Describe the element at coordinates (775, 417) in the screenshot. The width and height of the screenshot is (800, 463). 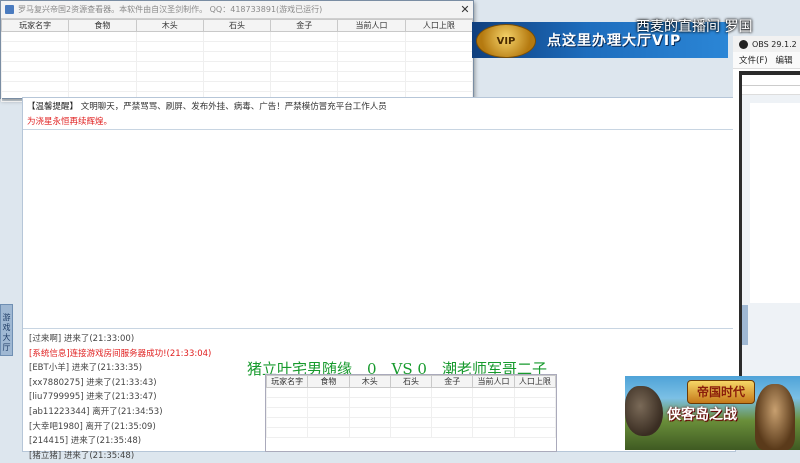
I see `warrior-image` at that location.